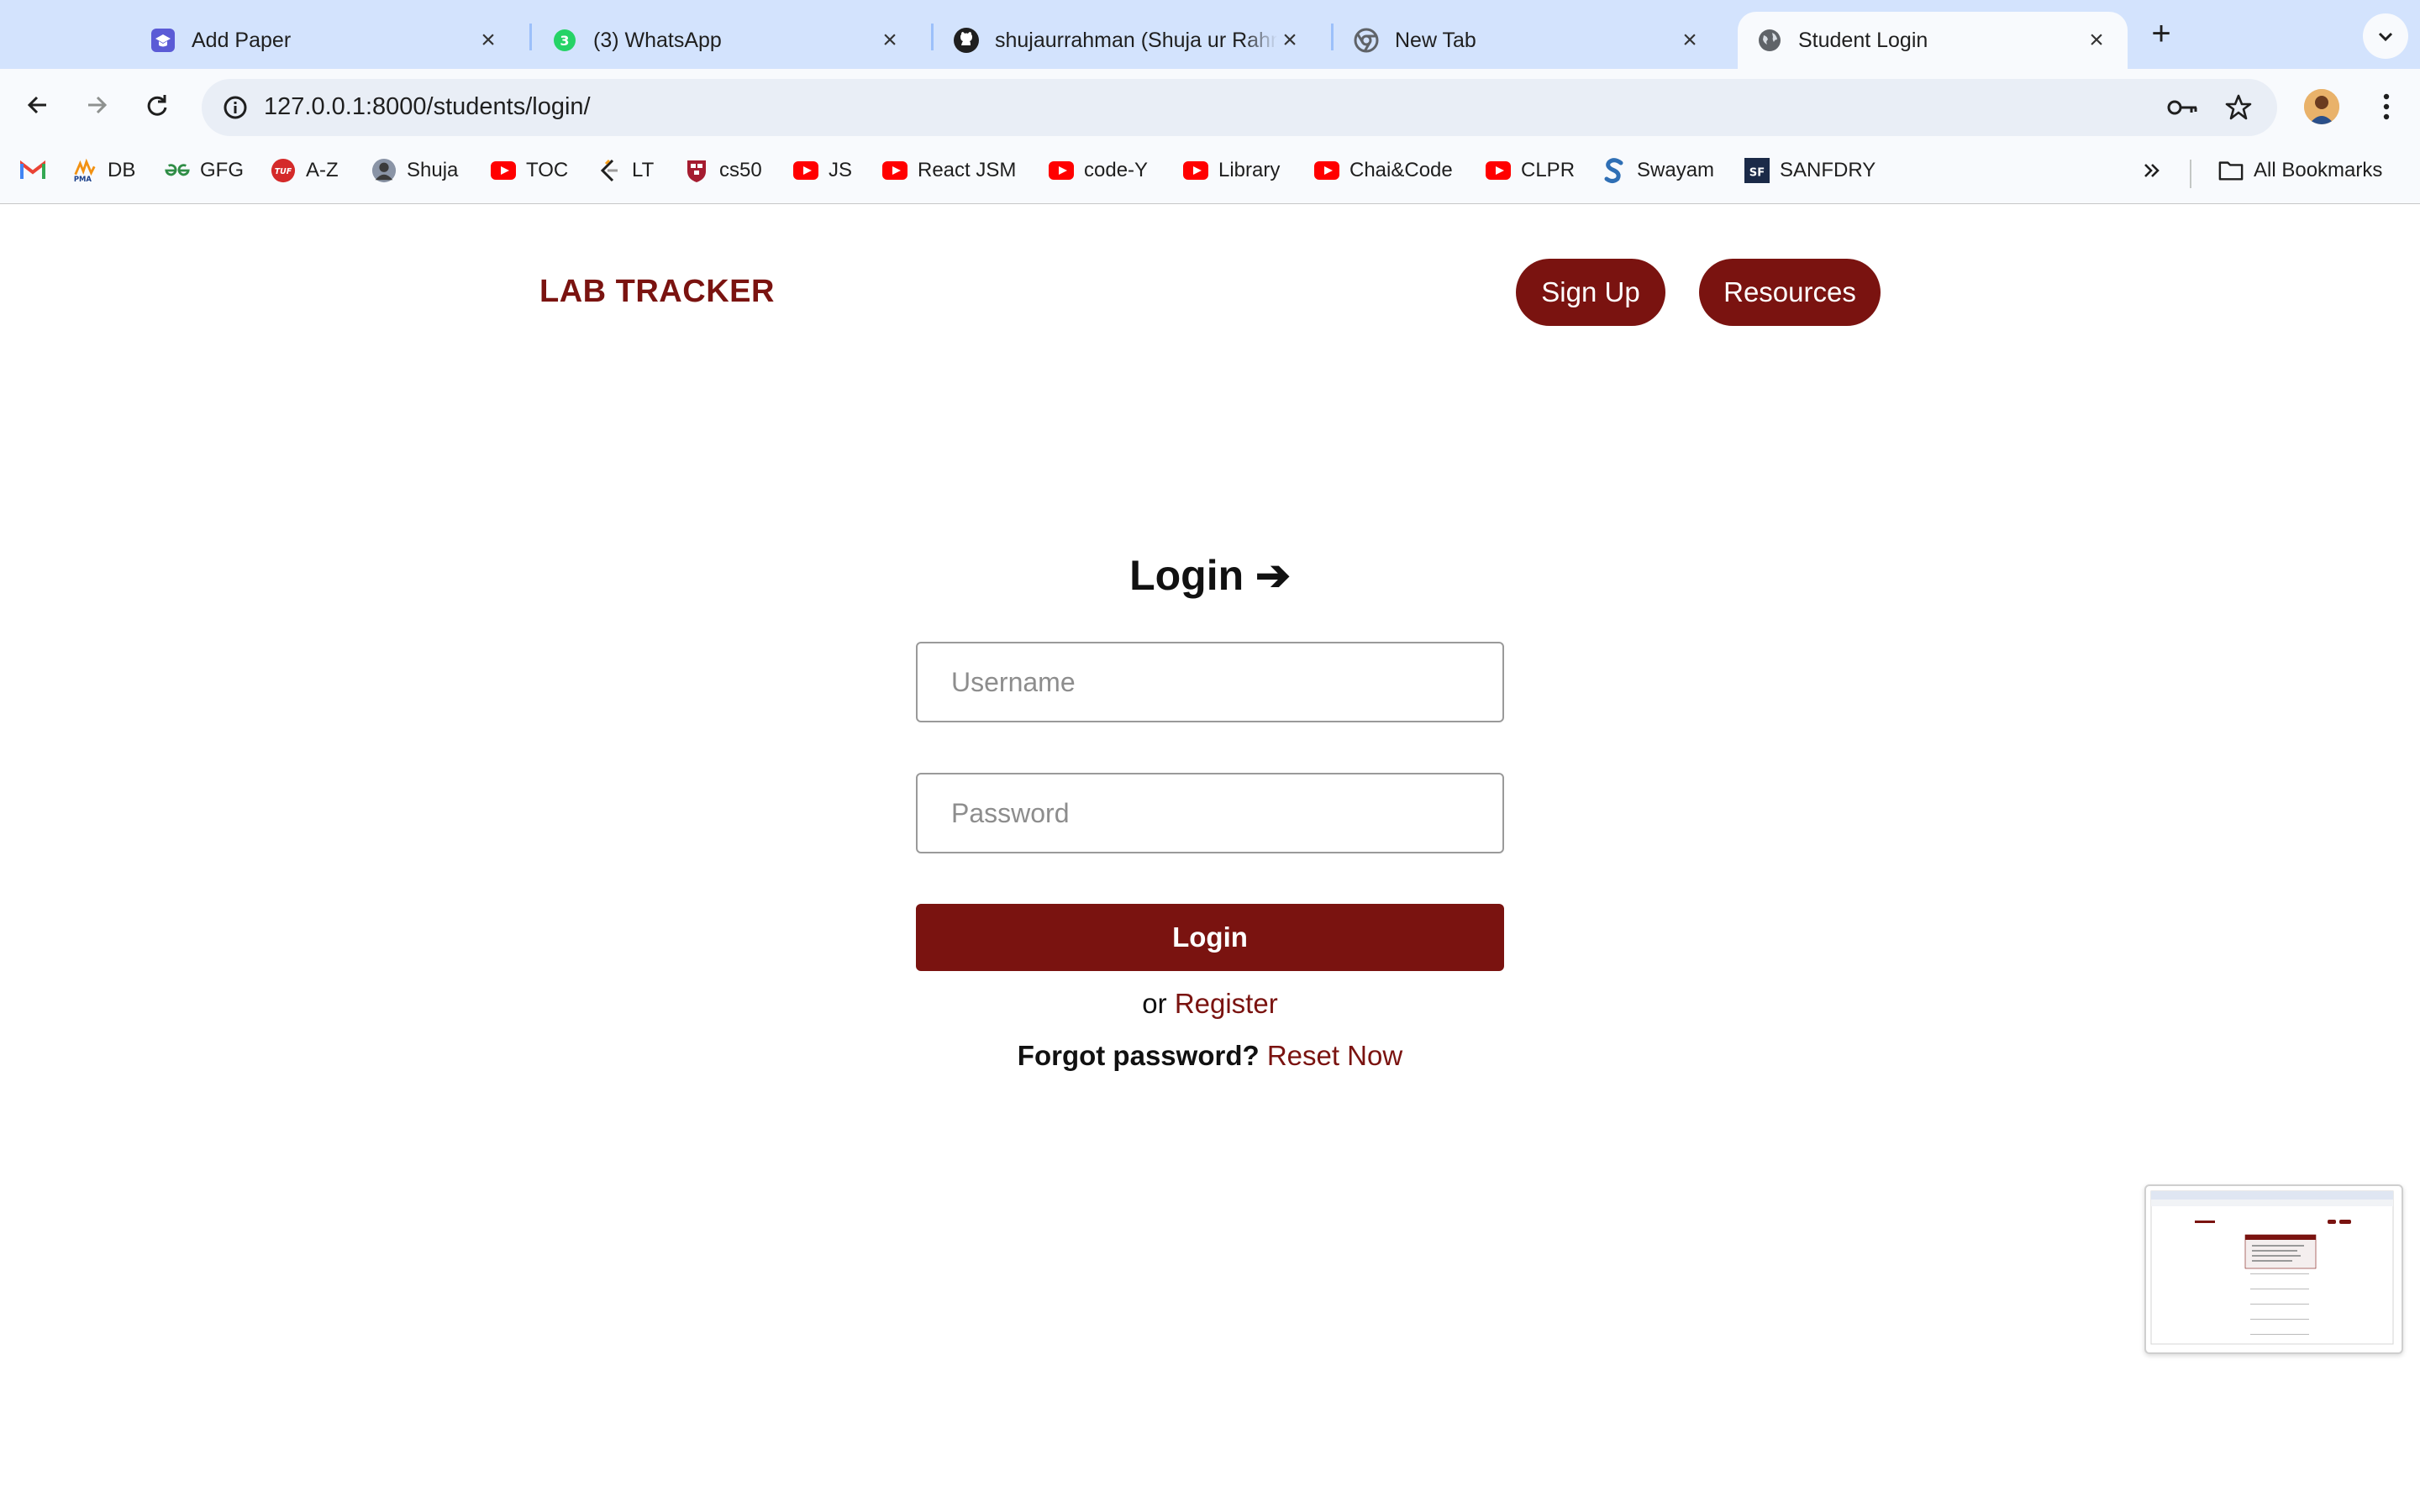  What do you see at coordinates (433, 170) in the screenshot?
I see `bookmark-label: Shuja` at bounding box center [433, 170].